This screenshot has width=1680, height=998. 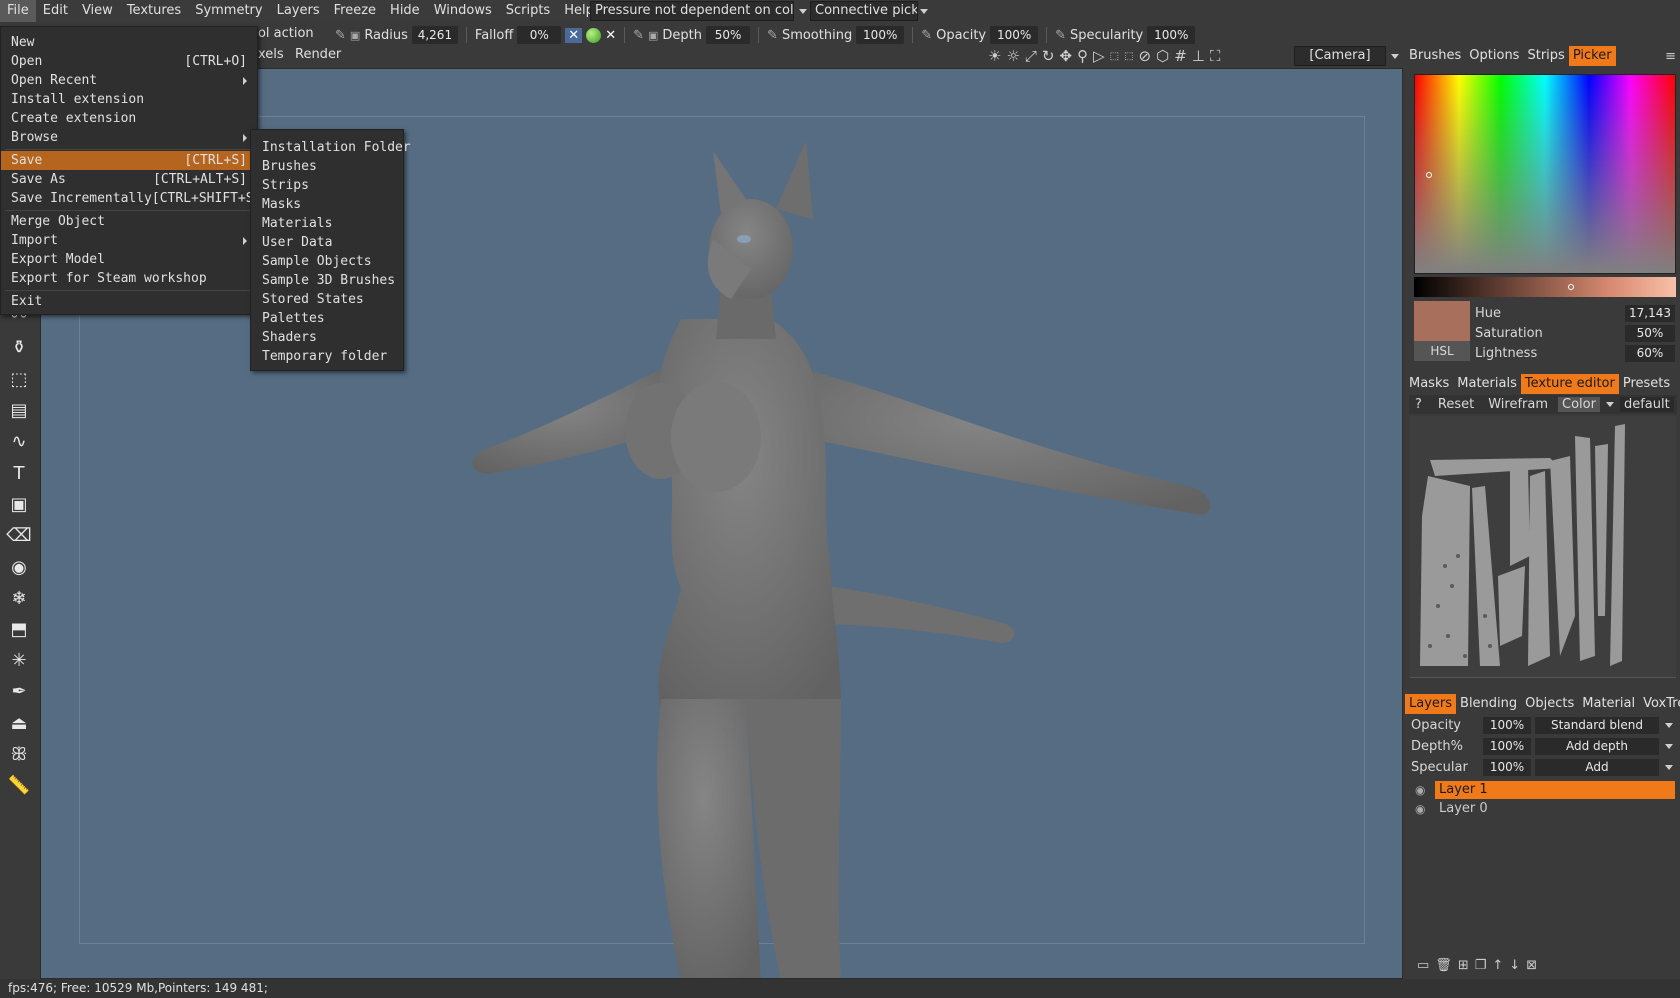 I want to click on eraser-tool-icon: ⌫, so click(x=19, y=535).